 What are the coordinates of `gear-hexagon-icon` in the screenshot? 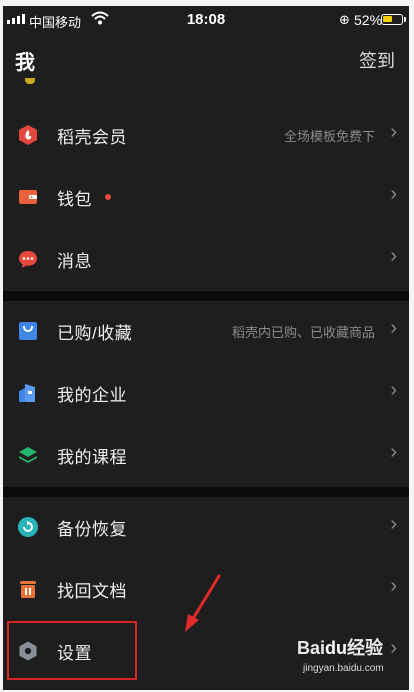 It's located at (28, 651).